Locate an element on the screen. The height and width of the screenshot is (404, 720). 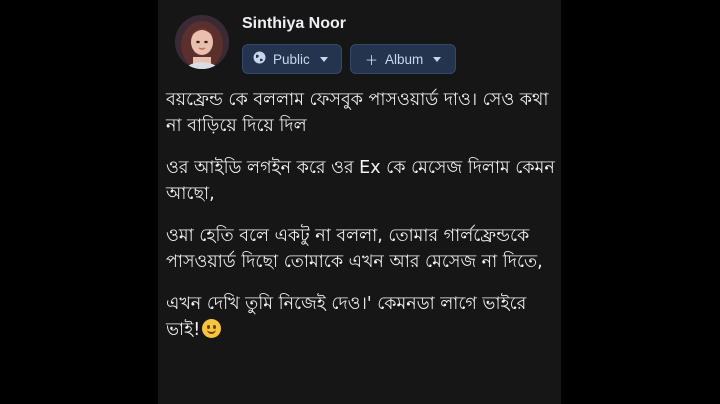
plus-icon: ＋ is located at coordinates (372, 60).